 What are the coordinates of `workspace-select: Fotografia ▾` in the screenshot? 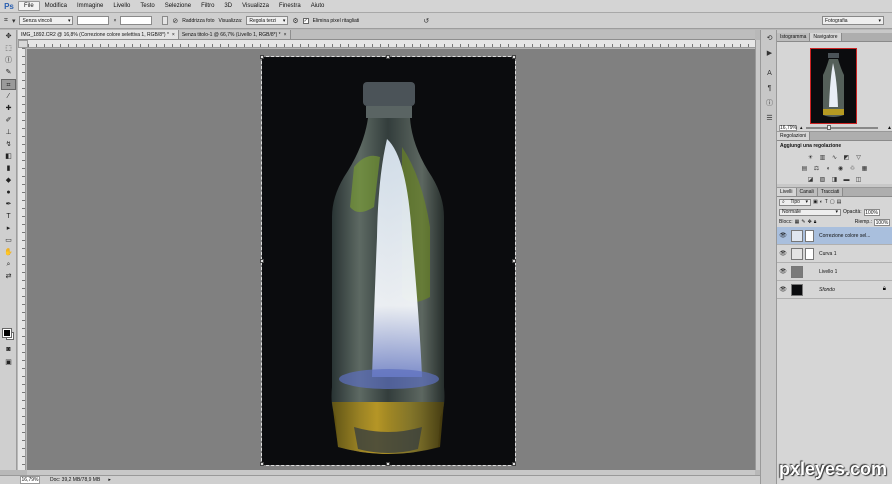 It's located at (853, 20).